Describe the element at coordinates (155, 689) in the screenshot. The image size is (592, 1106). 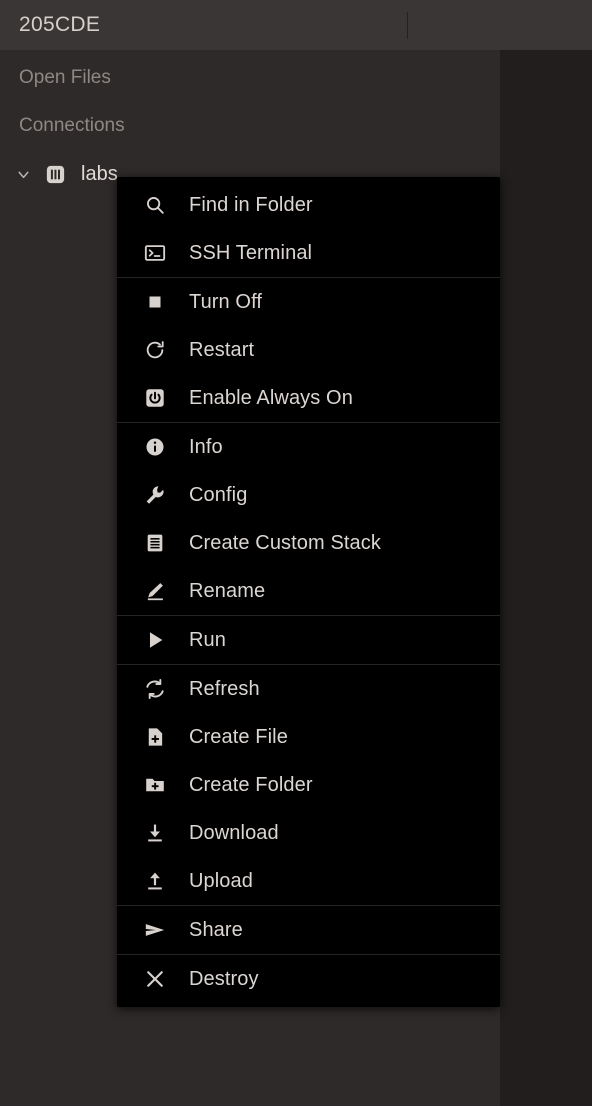
I see `refresh-icon` at that location.